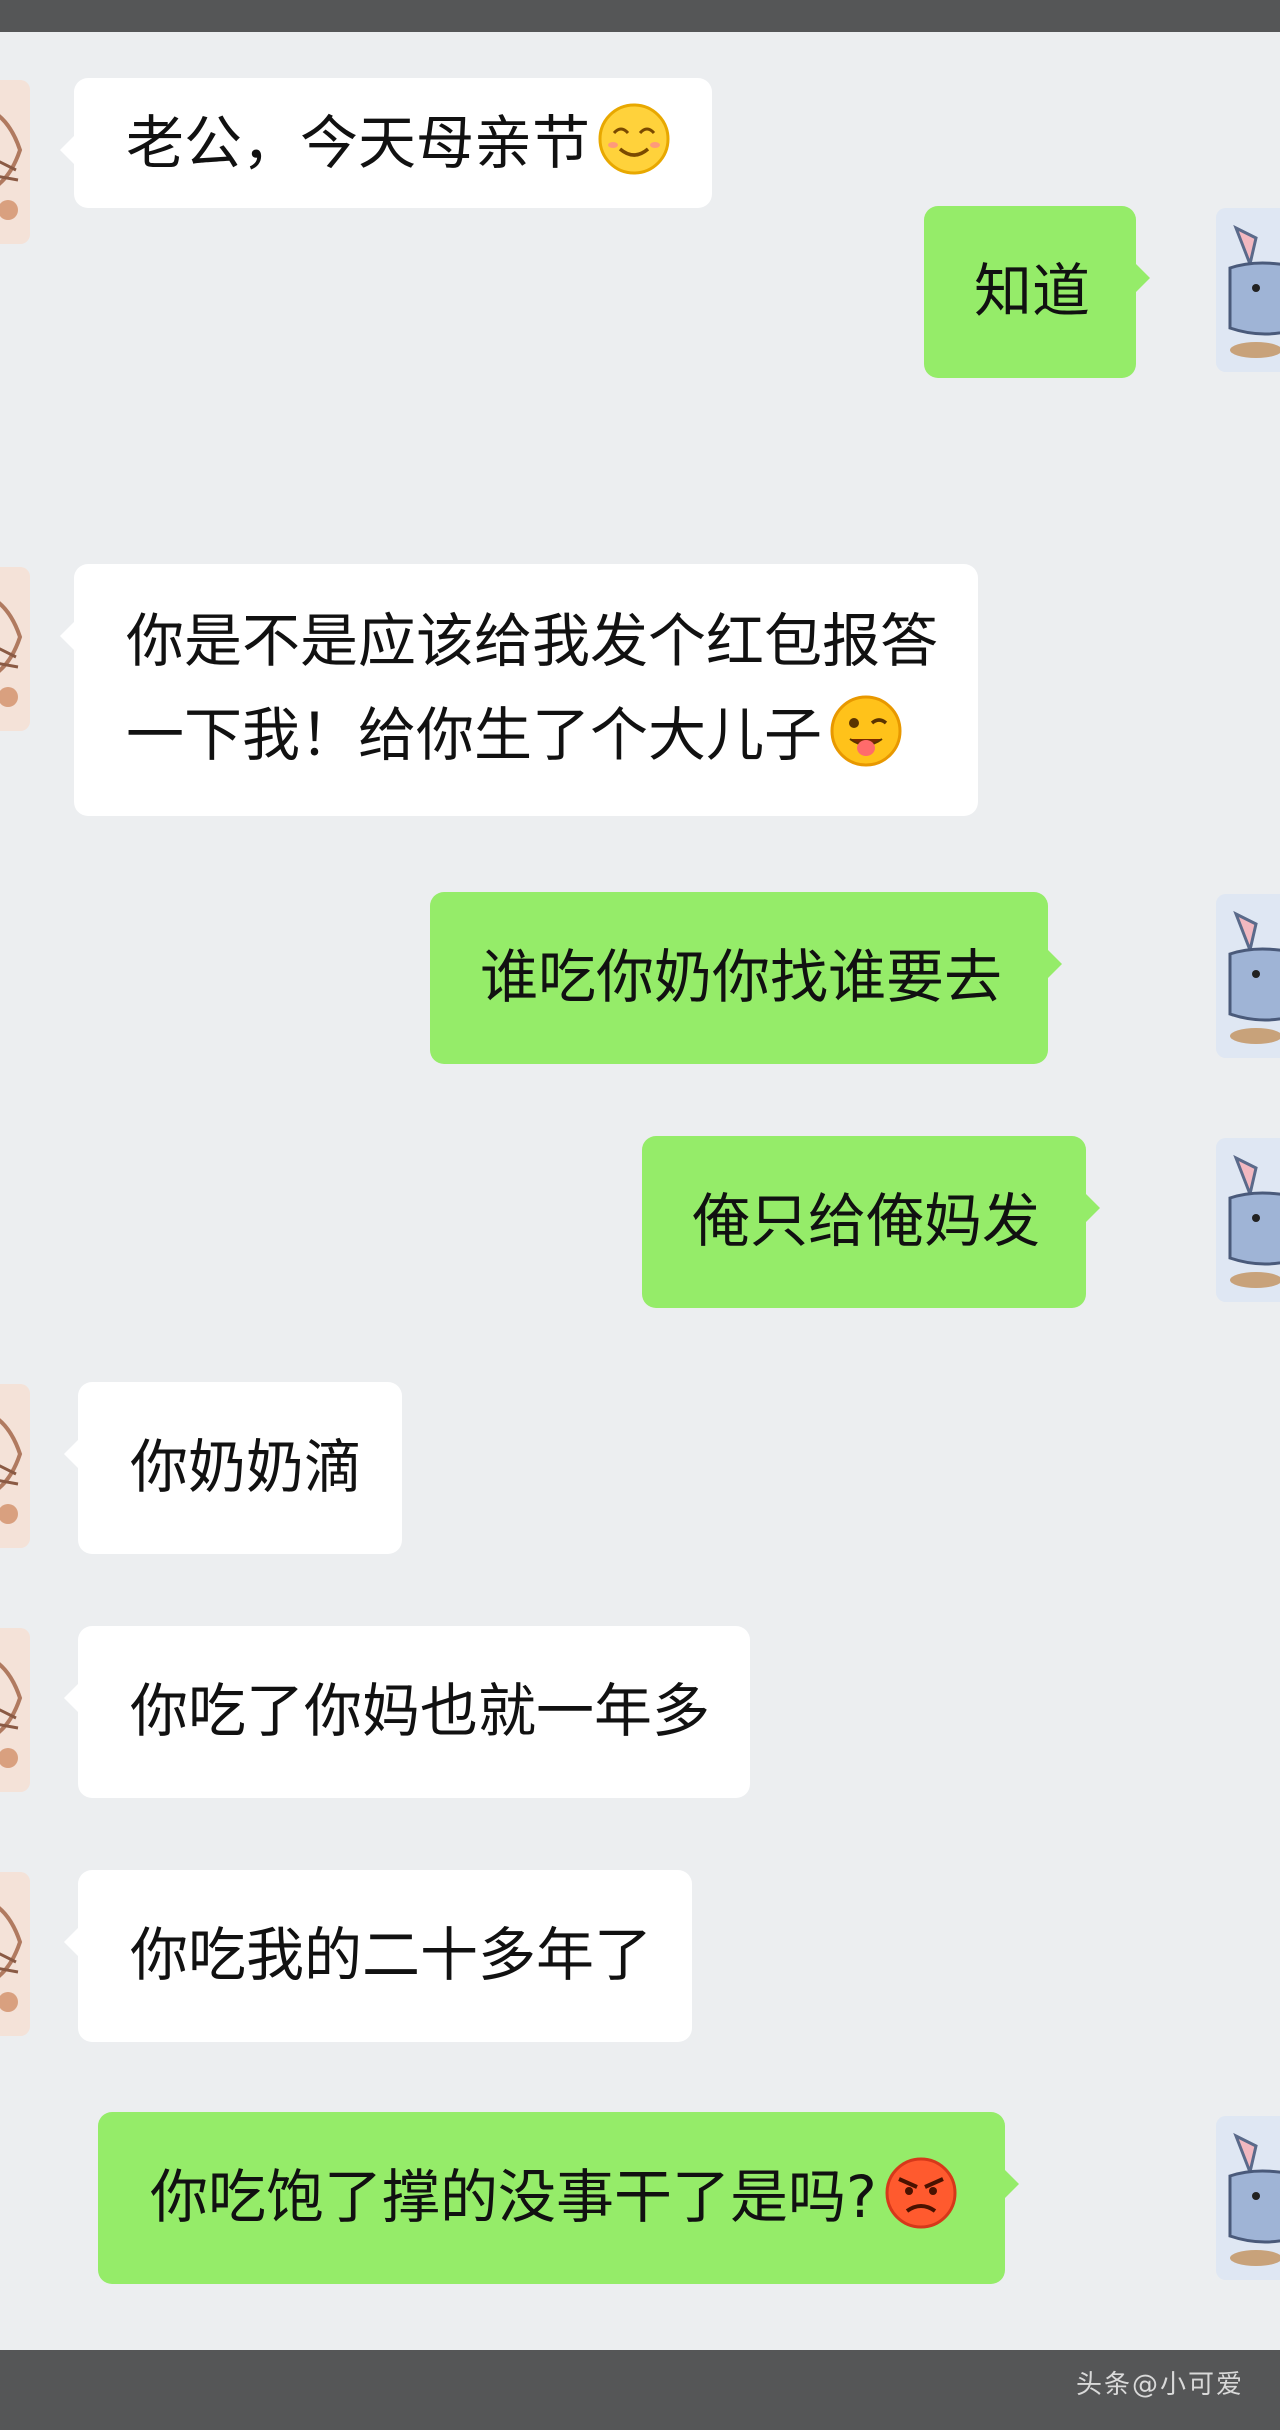  What do you see at coordinates (1159, 2385) in the screenshot?
I see `watermark: 头条@小可爱` at bounding box center [1159, 2385].